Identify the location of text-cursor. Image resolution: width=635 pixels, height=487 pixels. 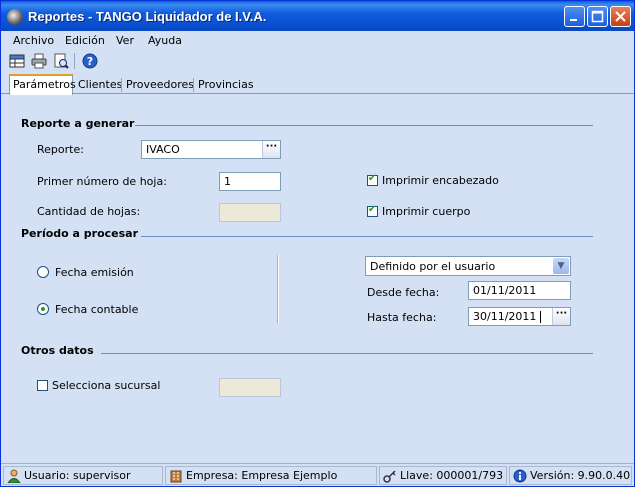
(540, 317).